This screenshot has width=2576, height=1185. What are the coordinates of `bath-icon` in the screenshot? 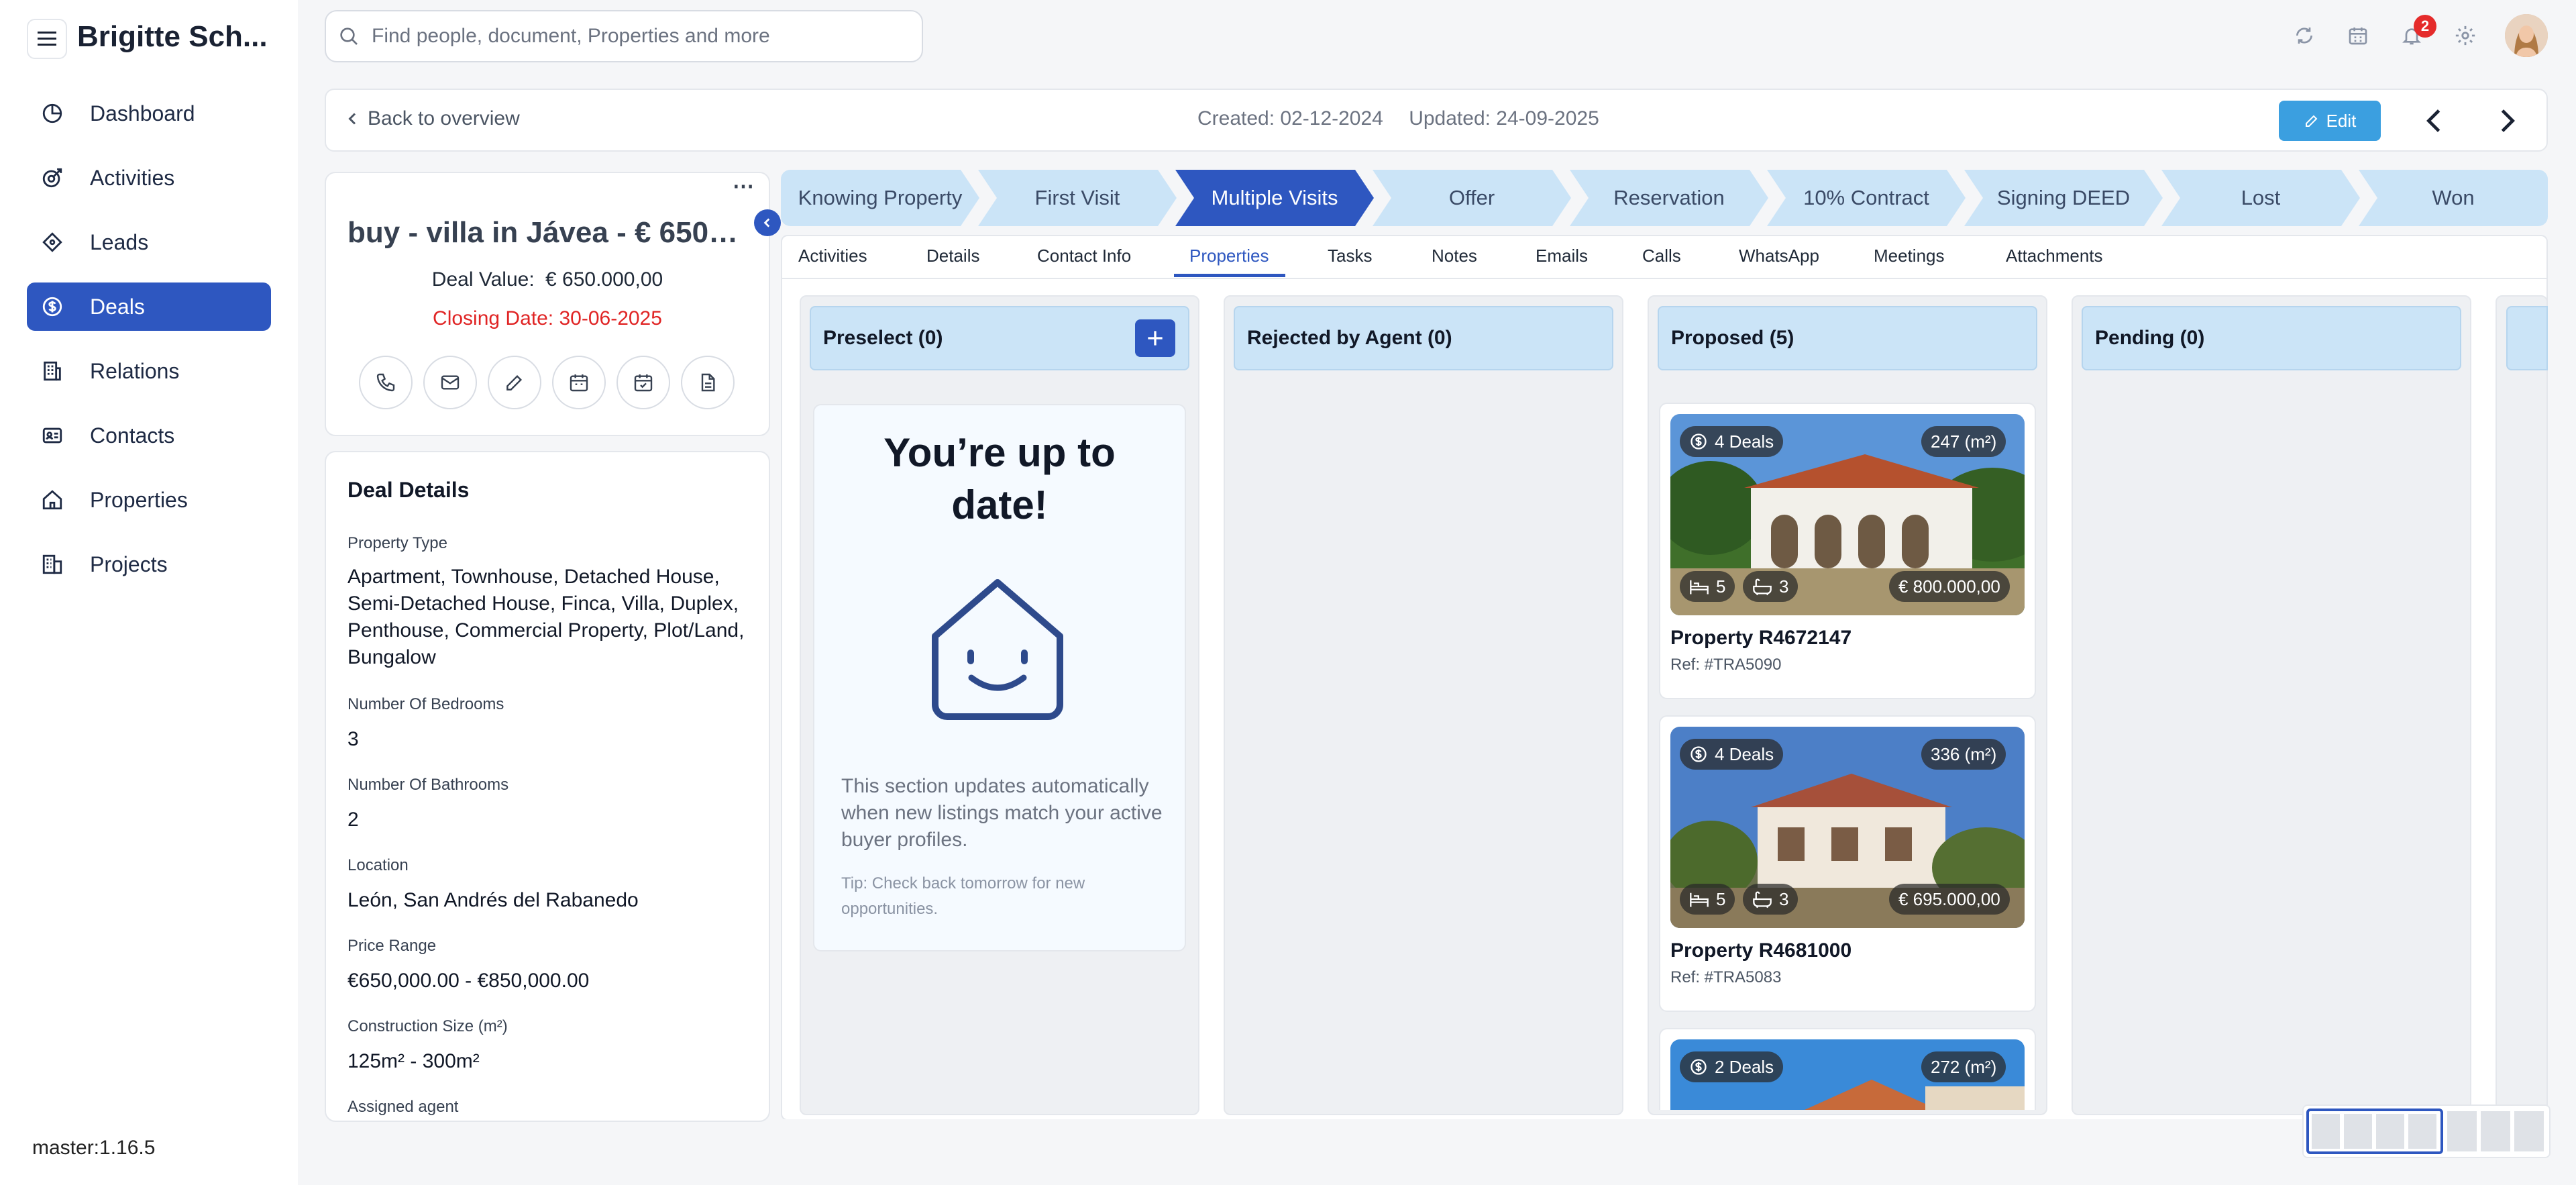 It's located at (1762, 900).